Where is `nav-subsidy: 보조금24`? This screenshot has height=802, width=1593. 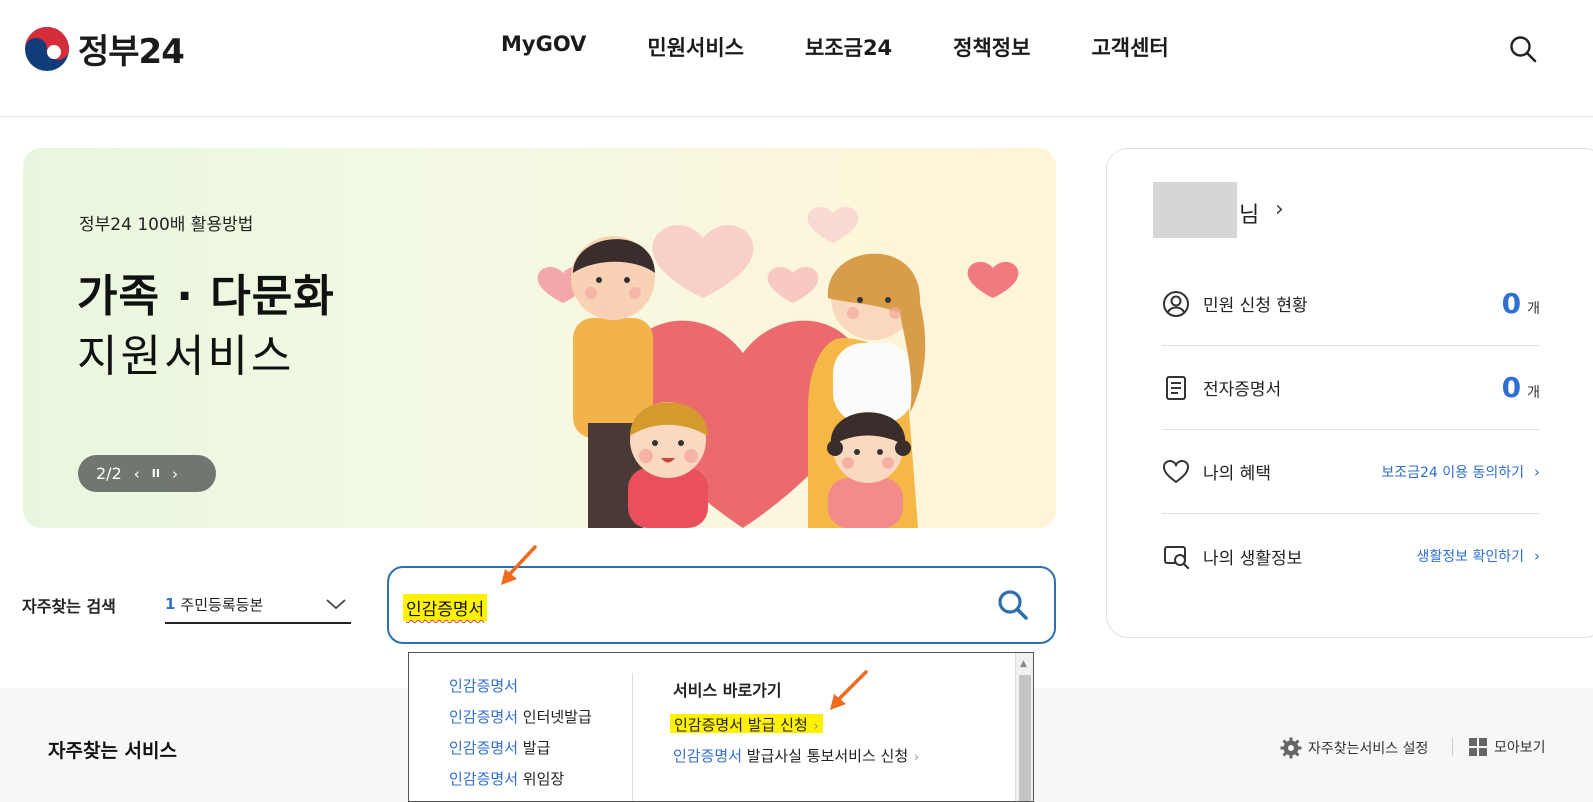
nav-subsidy: 보조금24 is located at coordinates (848, 47).